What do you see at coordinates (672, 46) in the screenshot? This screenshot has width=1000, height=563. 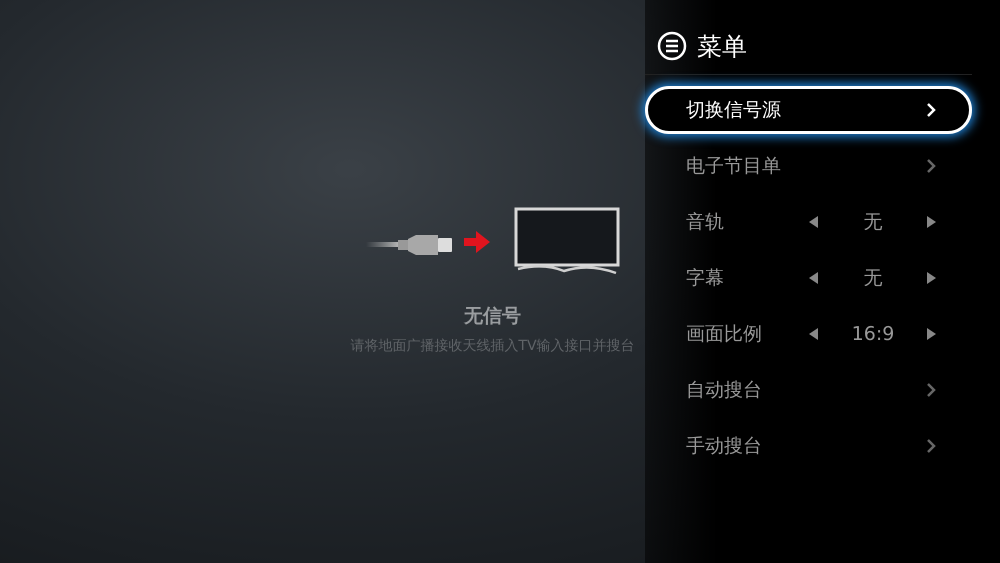 I see `menu-icon` at bounding box center [672, 46].